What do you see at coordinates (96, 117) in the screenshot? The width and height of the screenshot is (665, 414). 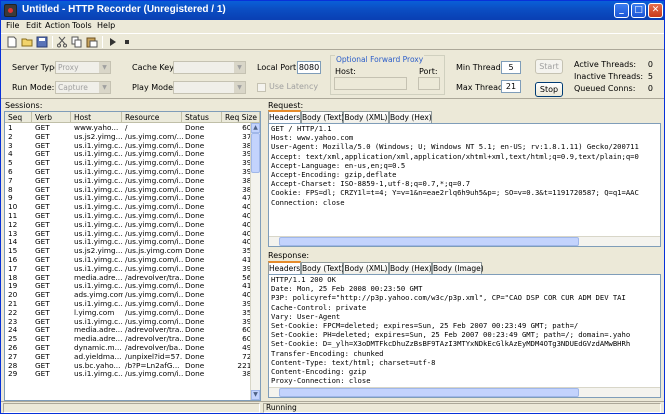 I see `column-header-host: Host` at bounding box center [96, 117].